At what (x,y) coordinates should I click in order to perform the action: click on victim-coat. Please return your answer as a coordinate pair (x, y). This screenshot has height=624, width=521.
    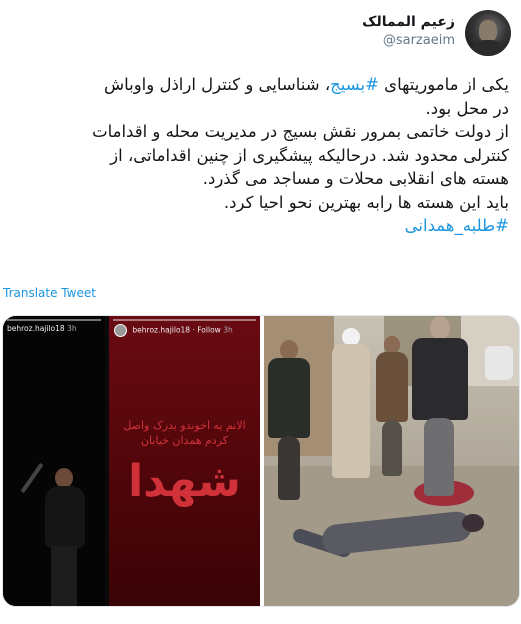
    Looking at the image, I should click on (397, 533).